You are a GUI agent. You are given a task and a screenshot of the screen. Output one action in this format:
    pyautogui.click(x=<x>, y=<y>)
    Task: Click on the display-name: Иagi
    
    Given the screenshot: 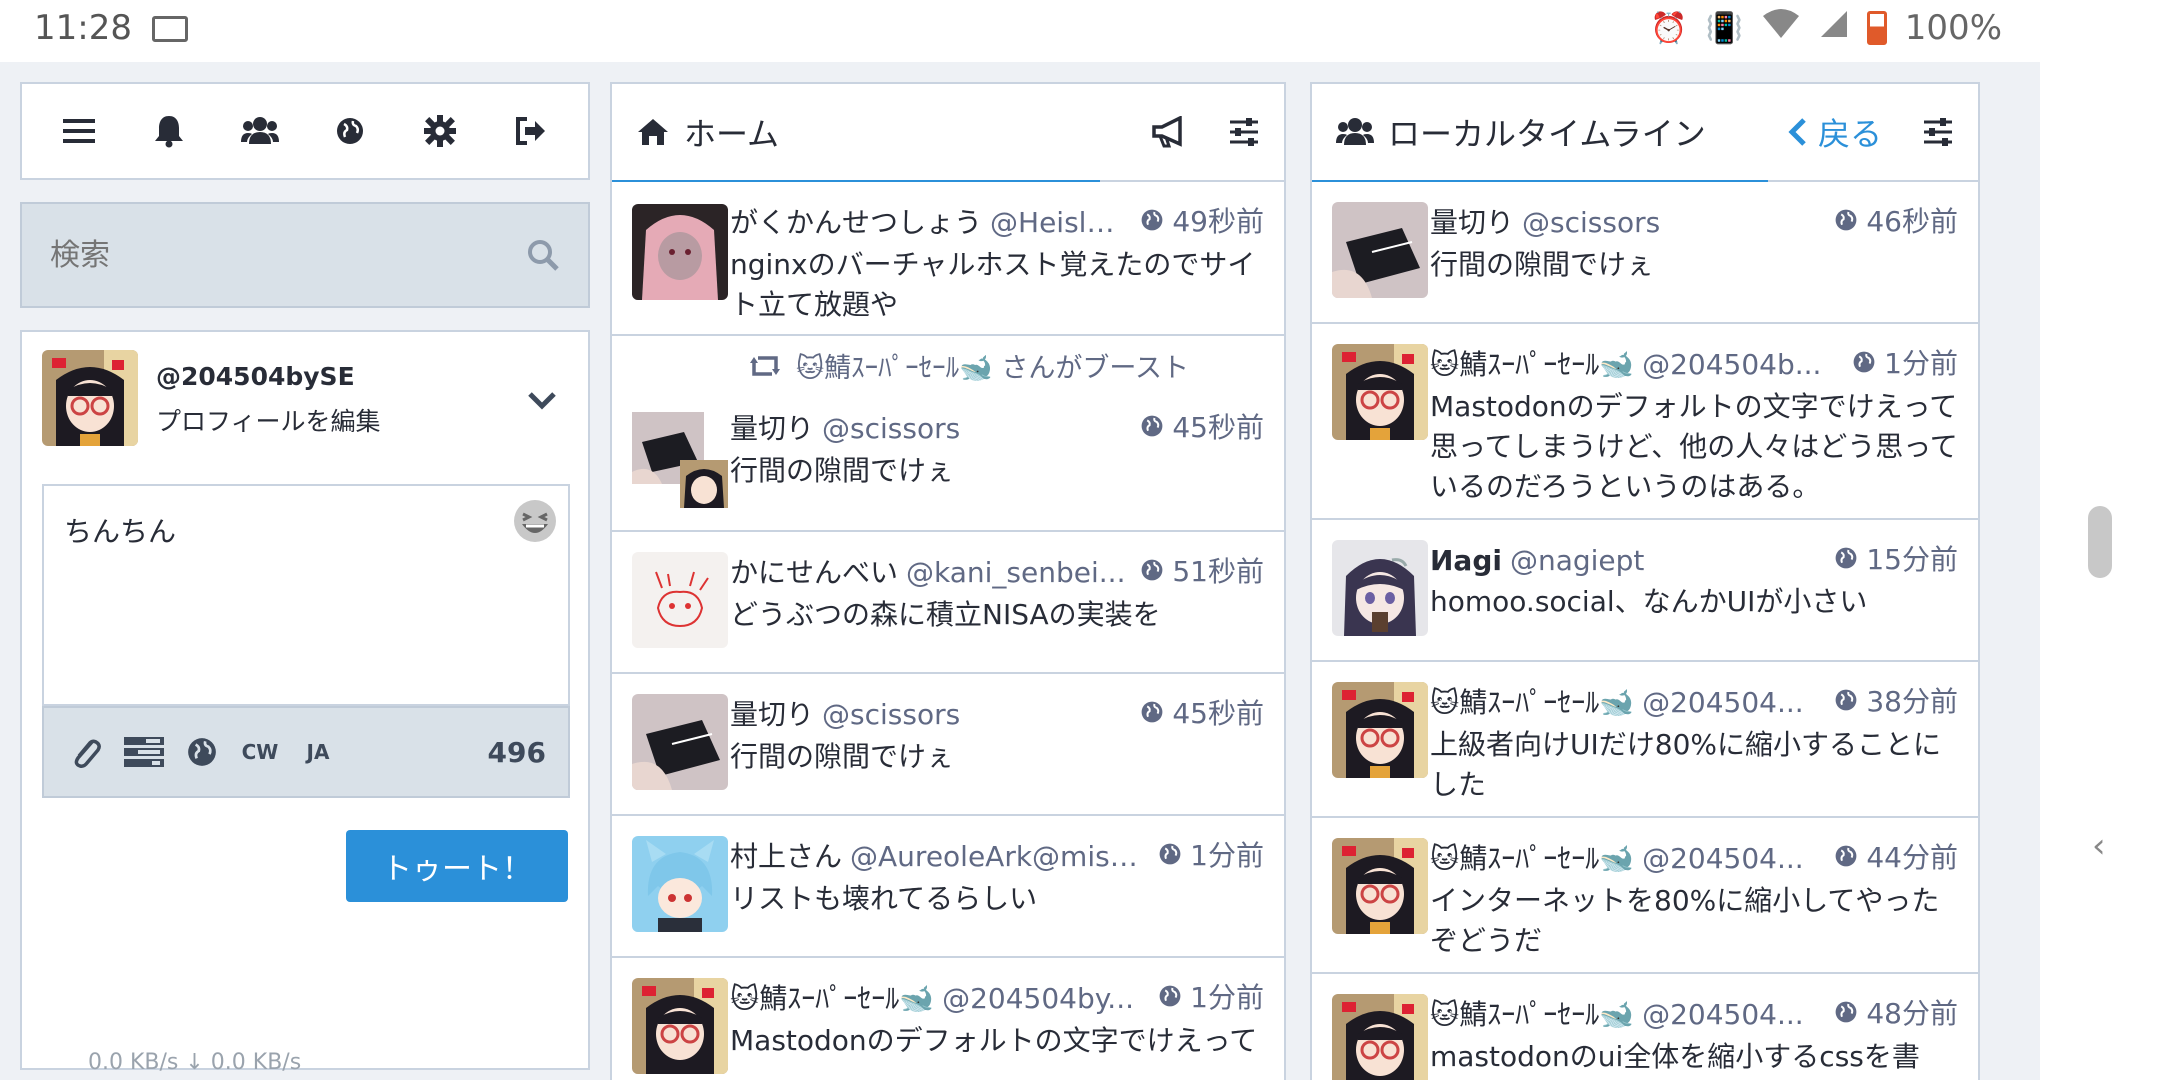 What is the action you would take?
    pyautogui.click(x=1466, y=560)
    